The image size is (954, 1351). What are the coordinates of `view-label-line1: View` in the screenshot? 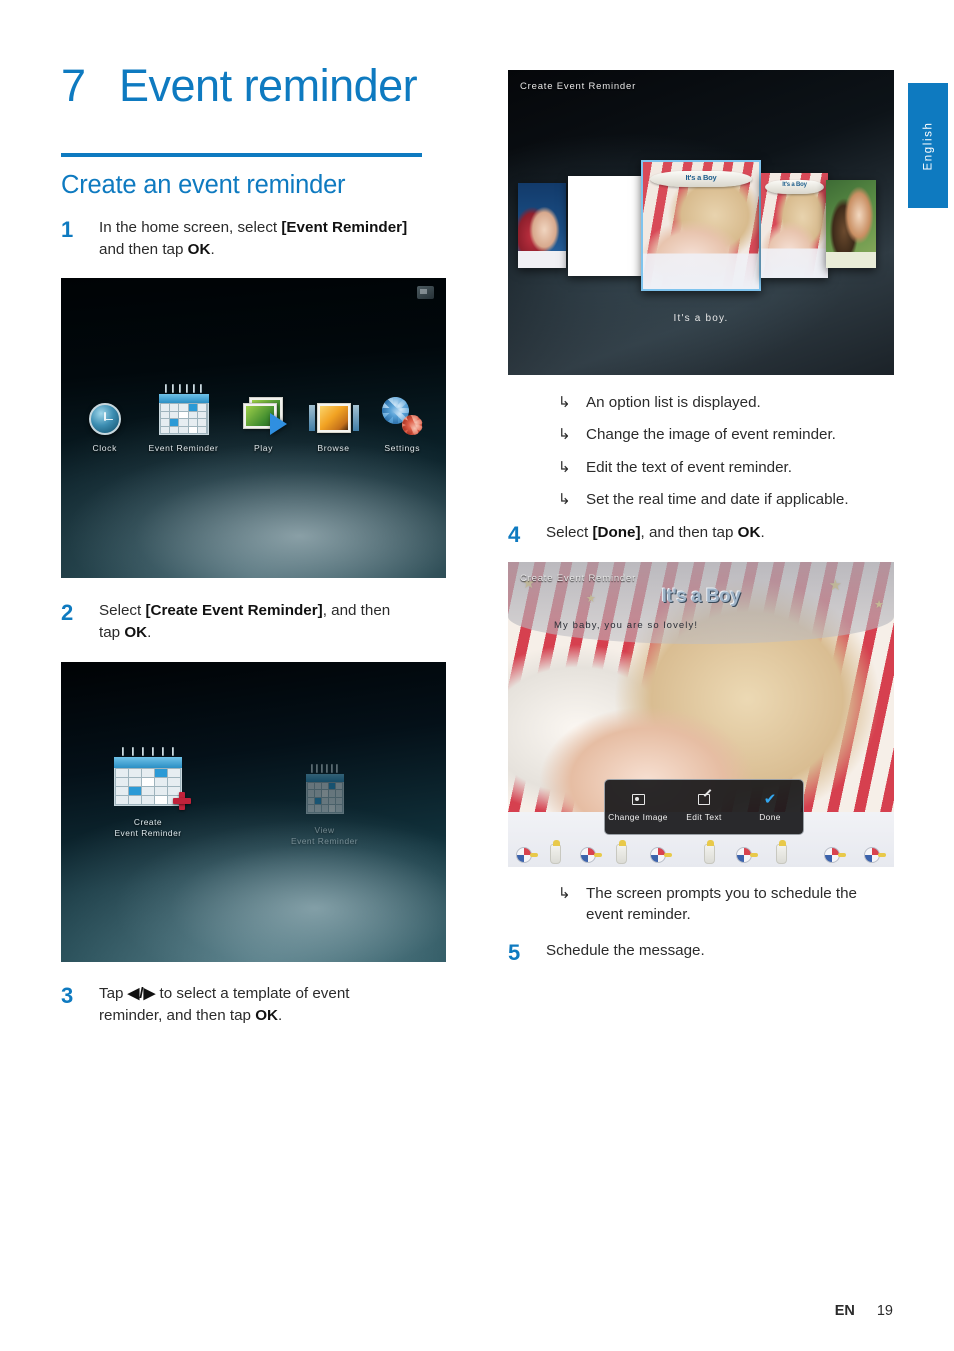 It's located at (324, 829).